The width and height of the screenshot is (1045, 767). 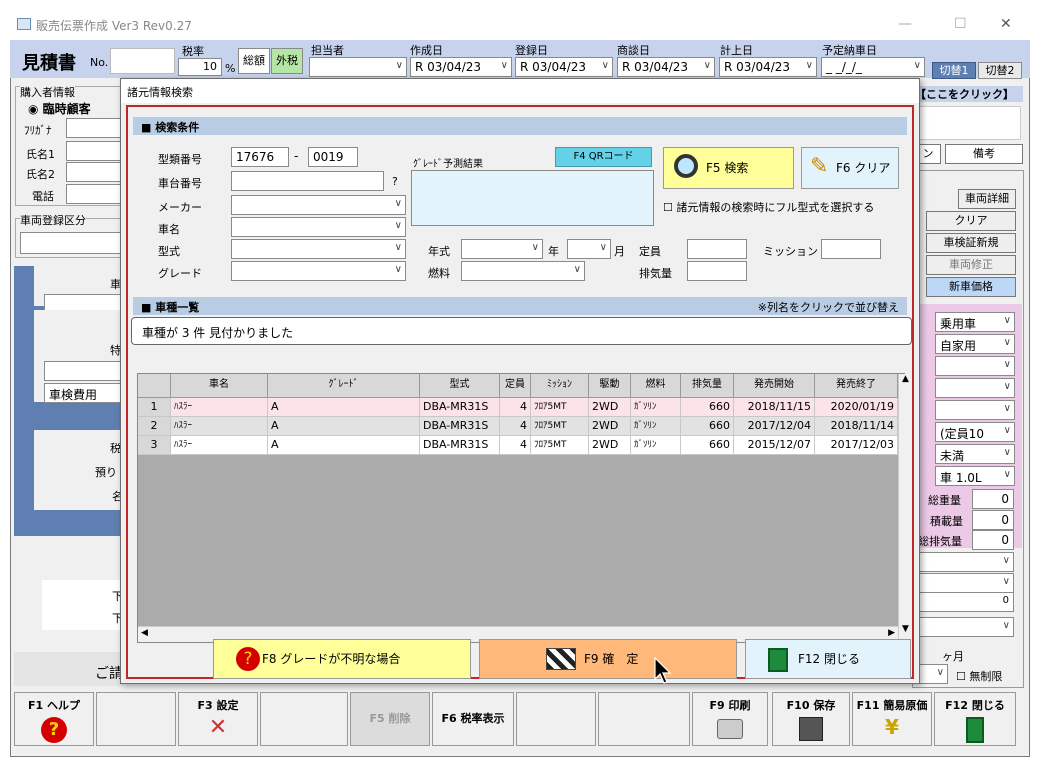 I want to click on phone-input, so click(x=94, y=194).